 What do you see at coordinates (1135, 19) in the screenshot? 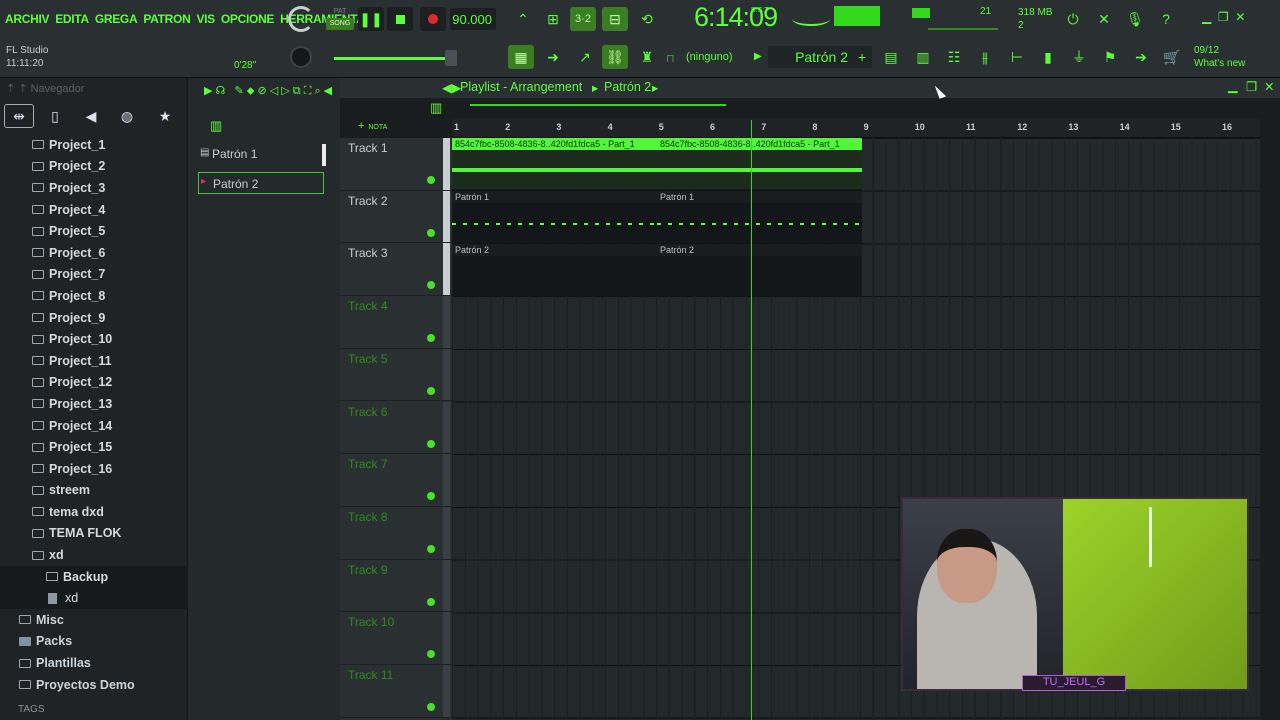
I see `mic-button: 🎙` at bounding box center [1135, 19].